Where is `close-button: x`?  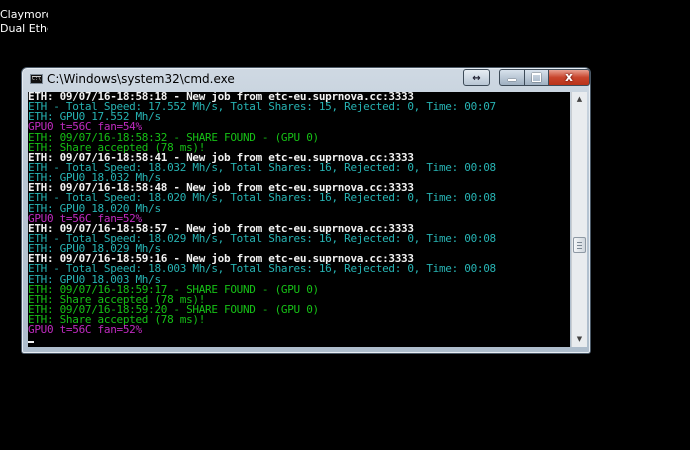
close-button: x is located at coordinates (569, 77).